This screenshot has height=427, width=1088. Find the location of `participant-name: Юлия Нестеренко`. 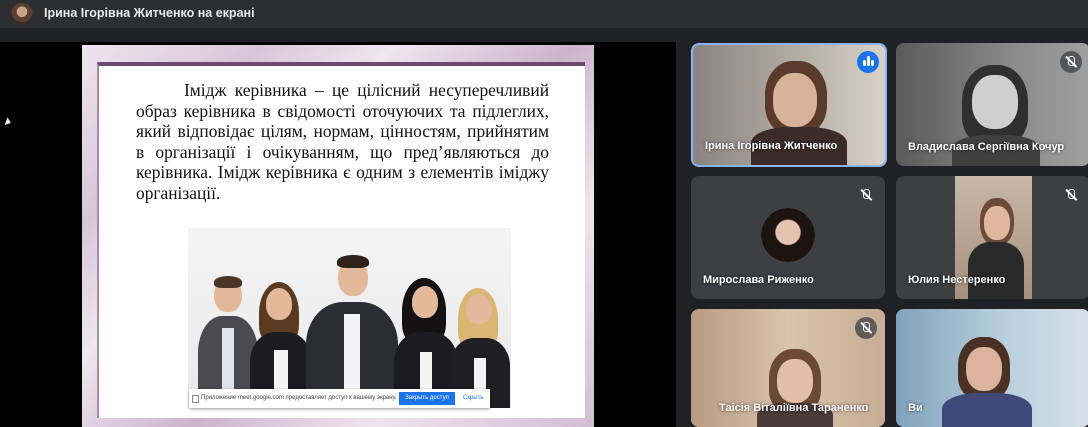

participant-name: Юлия Нестеренко is located at coordinates (957, 280).